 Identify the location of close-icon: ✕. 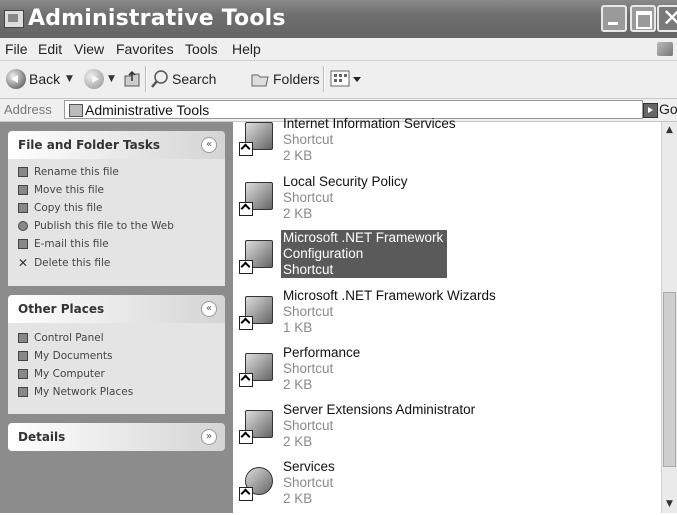
(669, 18).